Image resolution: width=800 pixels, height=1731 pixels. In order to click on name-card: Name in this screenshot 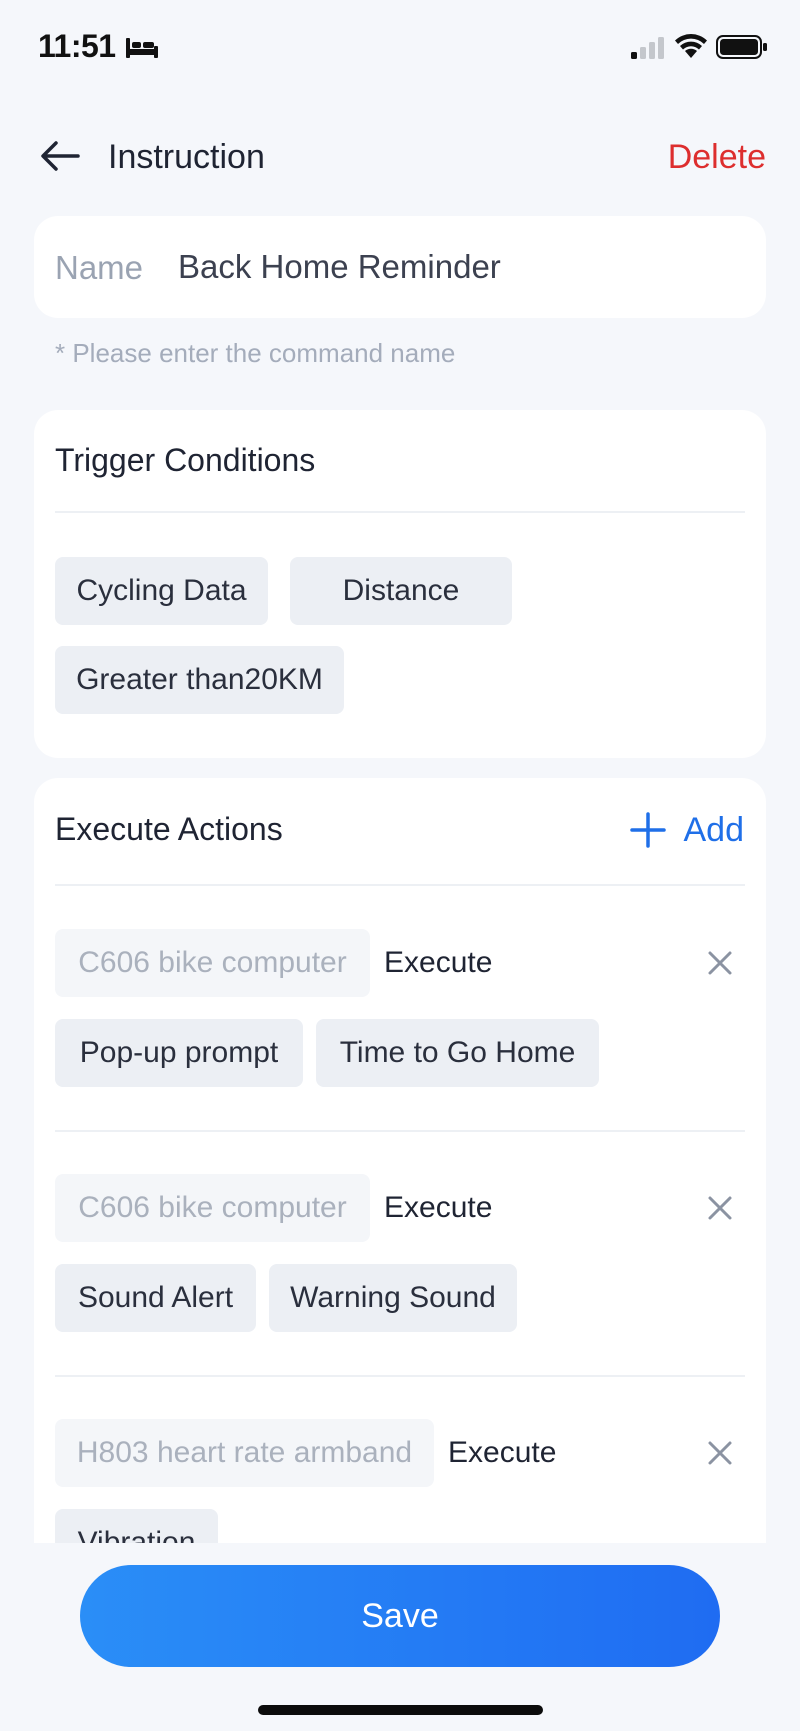, I will do `click(400, 267)`.